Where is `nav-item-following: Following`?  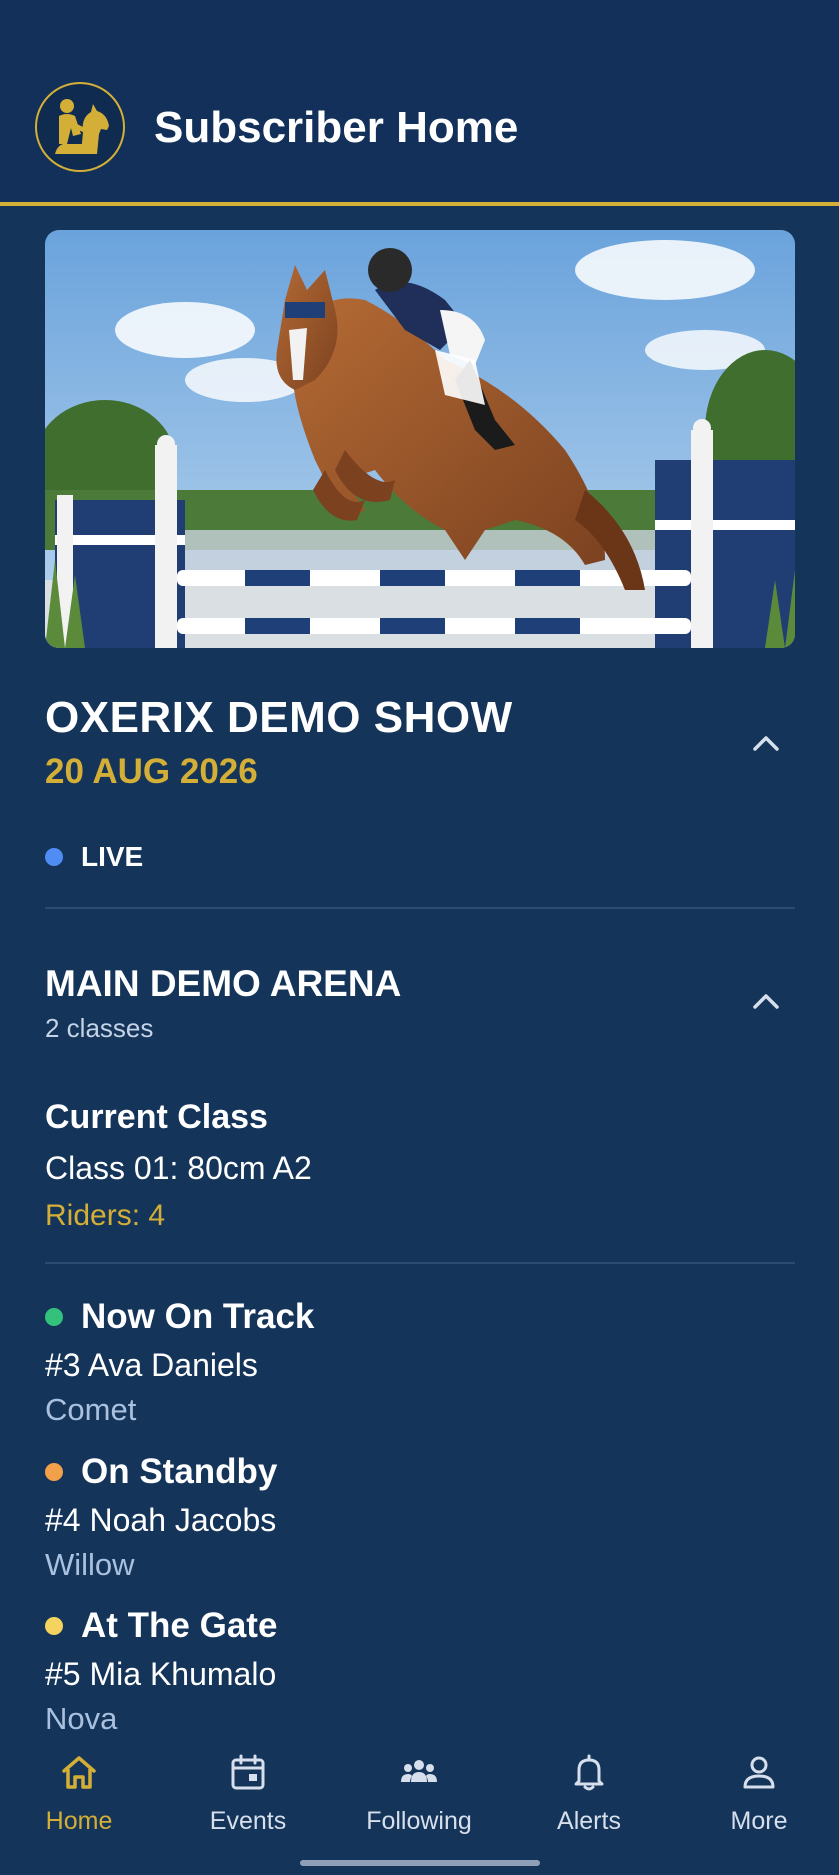
nav-item-following: Following is located at coordinates (419, 1800).